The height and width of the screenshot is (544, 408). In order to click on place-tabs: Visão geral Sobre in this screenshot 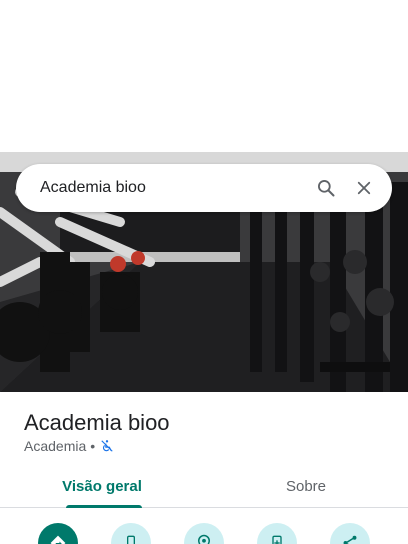, I will do `click(204, 487)`.